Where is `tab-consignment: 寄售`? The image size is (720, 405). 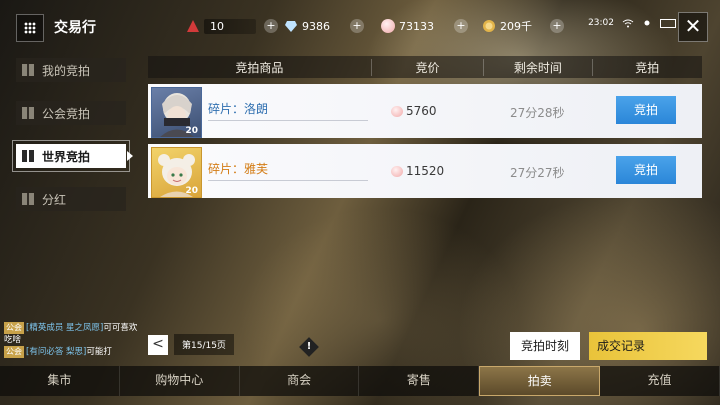
tab-consignment: 寄售 is located at coordinates (419, 381).